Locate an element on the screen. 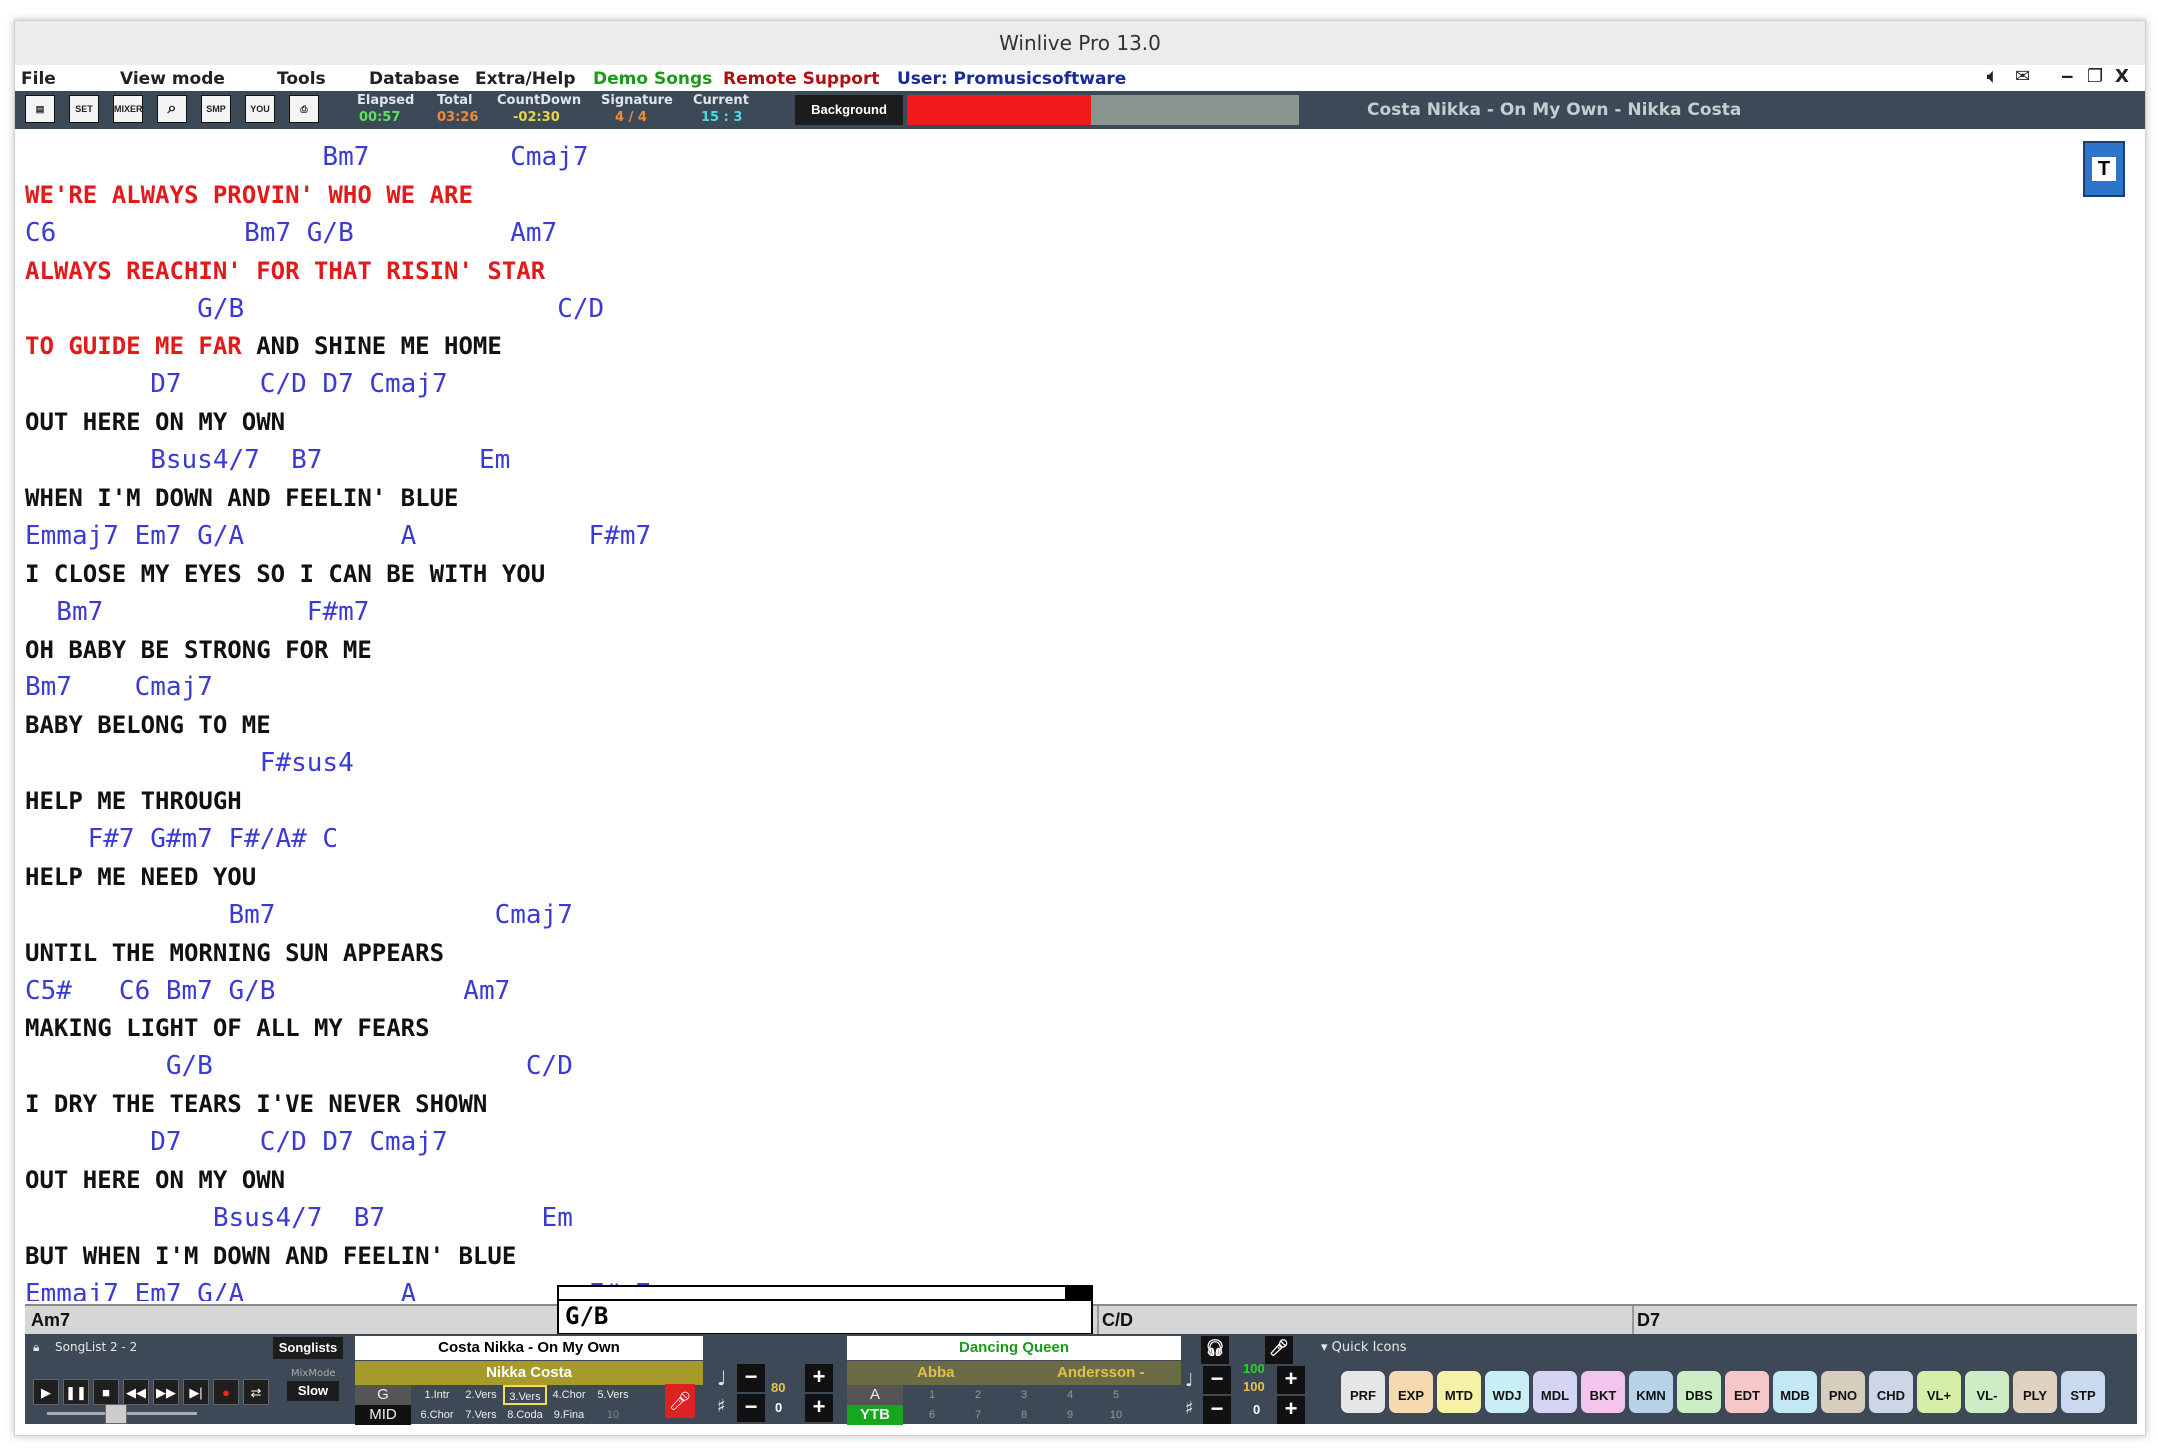 The image size is (2158, 1456). youtube-button: YOU is located at coordinates (260, 109).